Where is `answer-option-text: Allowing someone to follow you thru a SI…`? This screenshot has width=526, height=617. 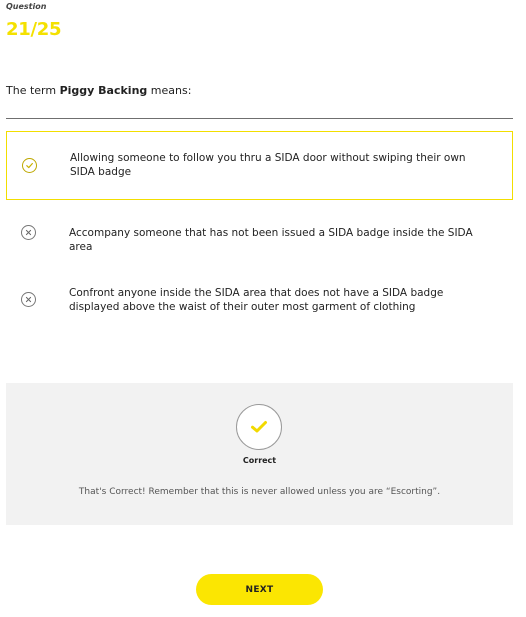
answer-option-text: Allowing someone to follow you thru a SI… is located at coordinates (268, 165).